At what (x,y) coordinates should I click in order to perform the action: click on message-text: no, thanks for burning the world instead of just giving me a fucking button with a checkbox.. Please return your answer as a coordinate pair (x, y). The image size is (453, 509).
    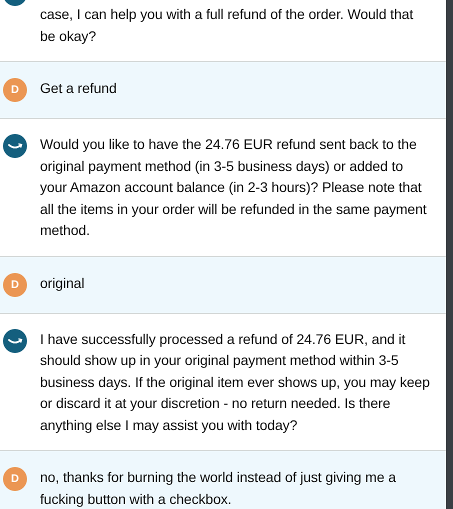
    Looking at the image, I should click on (218, 488).